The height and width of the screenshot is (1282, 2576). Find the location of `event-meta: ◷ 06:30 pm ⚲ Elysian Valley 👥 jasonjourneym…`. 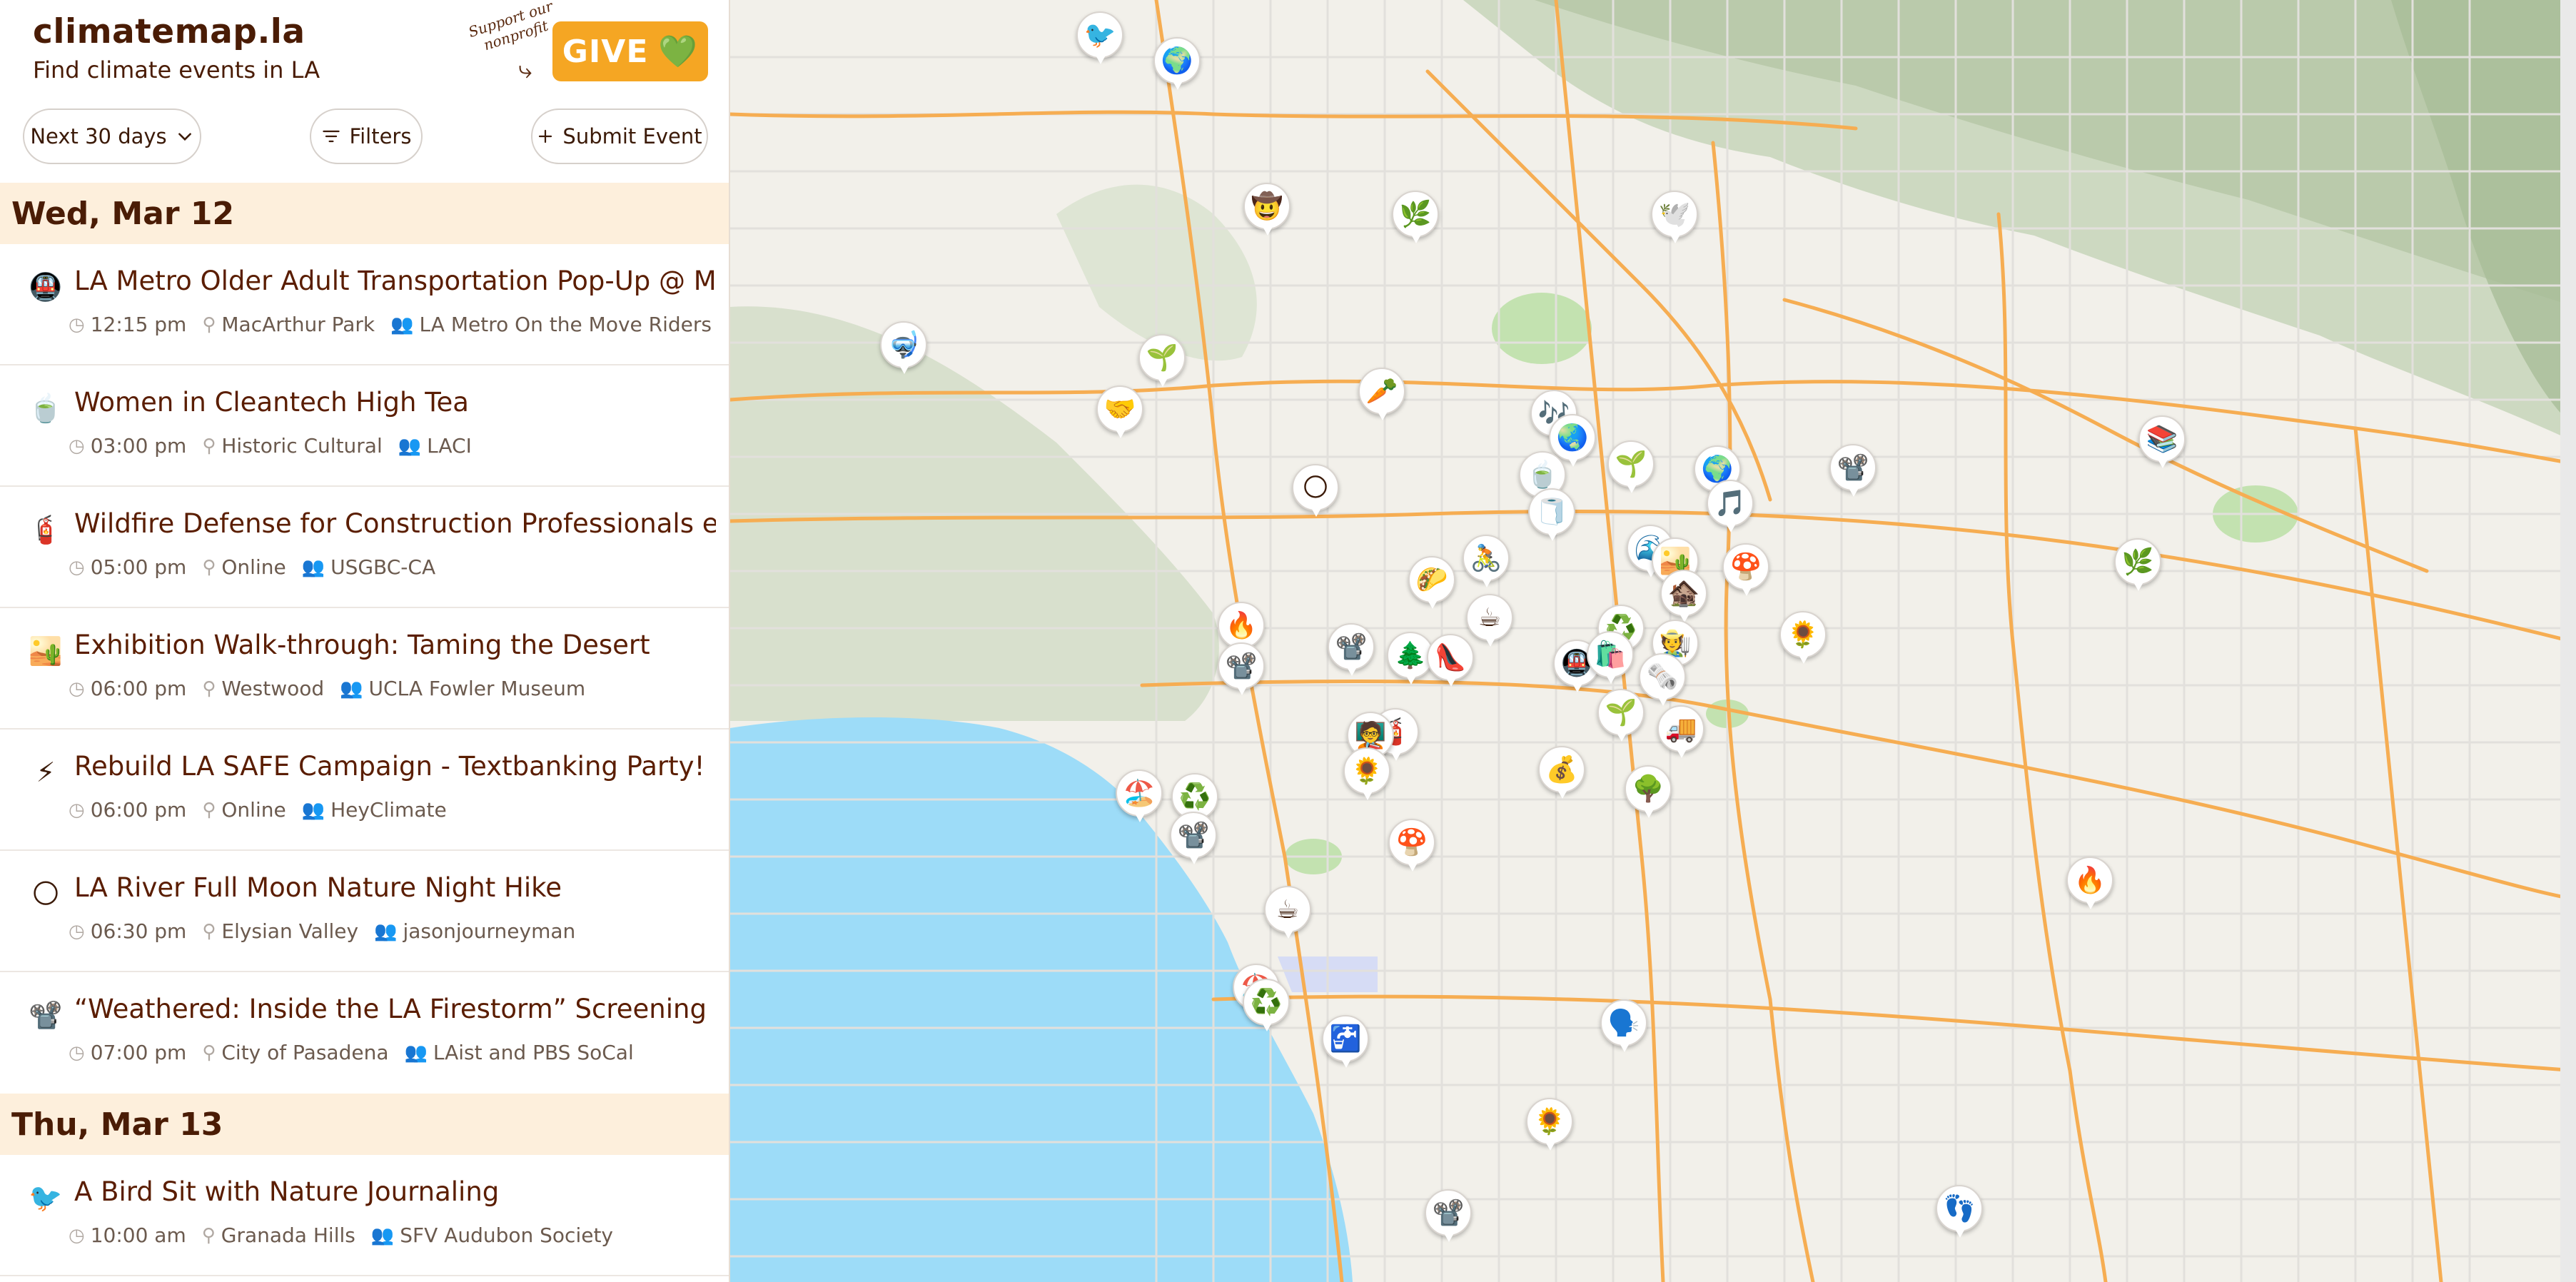

event-meta: ◷ 06:30 pm ⚲ Elysian Valley 👥 jasonjourneym… is located at coordinates (392, 931).